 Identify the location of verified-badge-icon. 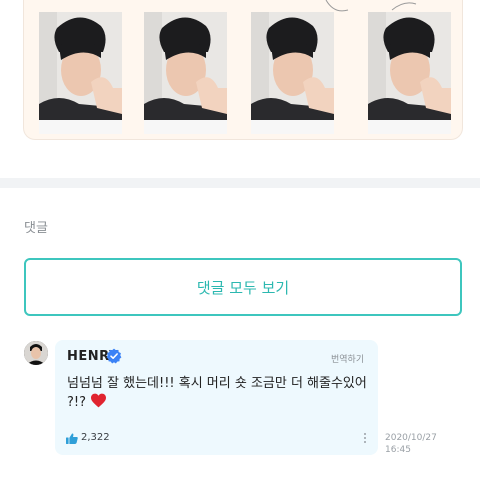
(114, 356).